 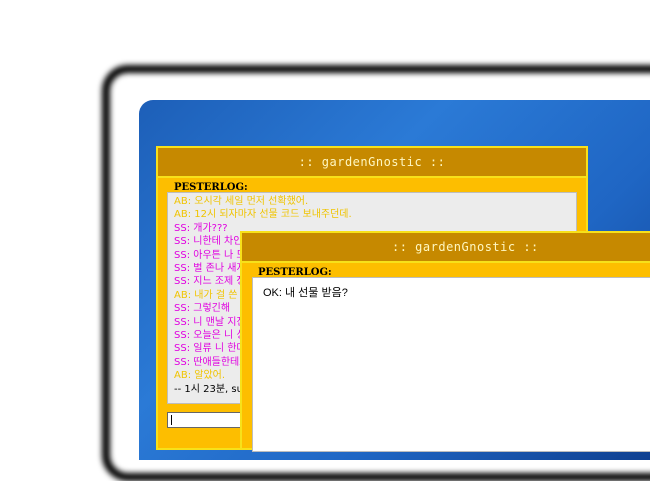 What do you see at coordinates (263, 215) in the screenshot?
I see `chat-line: AB: 12시 되자마자 선물 코드 보내주던데.` at bounding box center [263, 215].